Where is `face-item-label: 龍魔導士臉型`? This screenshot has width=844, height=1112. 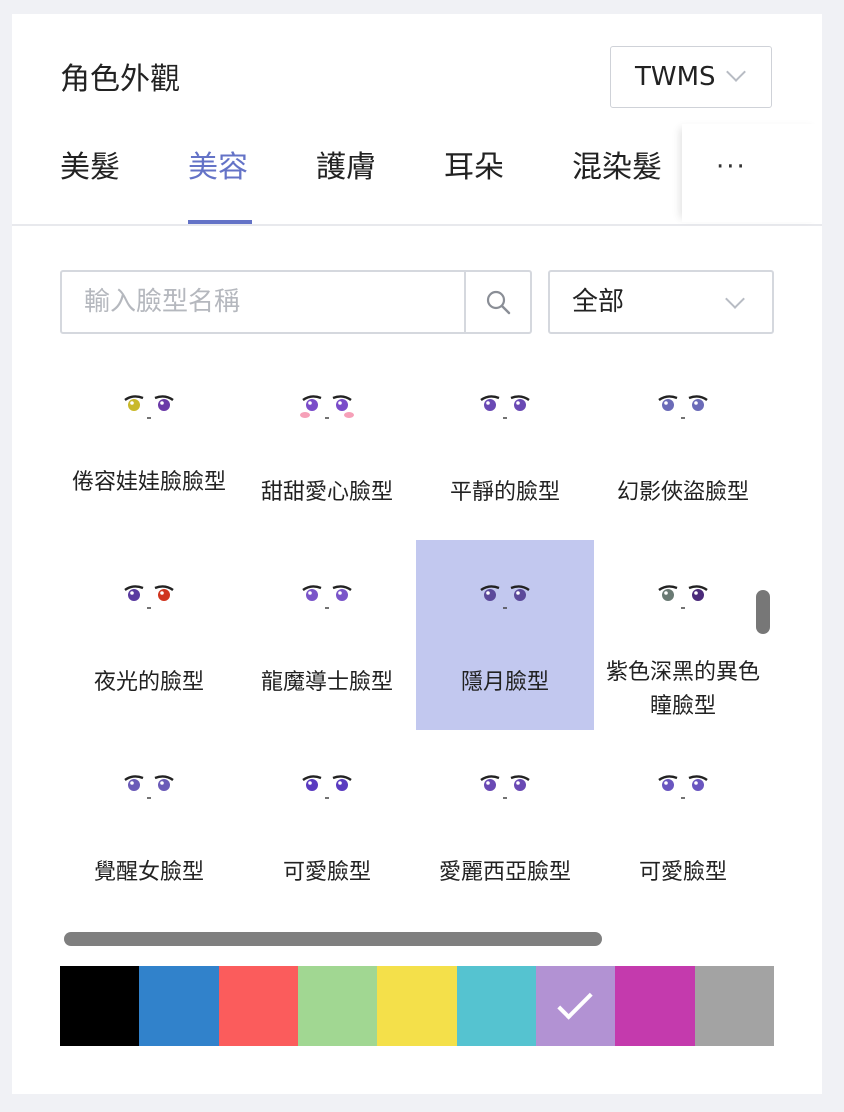
face-item-label: 龍魔導士臉型 is located at coordinates (326, 682).